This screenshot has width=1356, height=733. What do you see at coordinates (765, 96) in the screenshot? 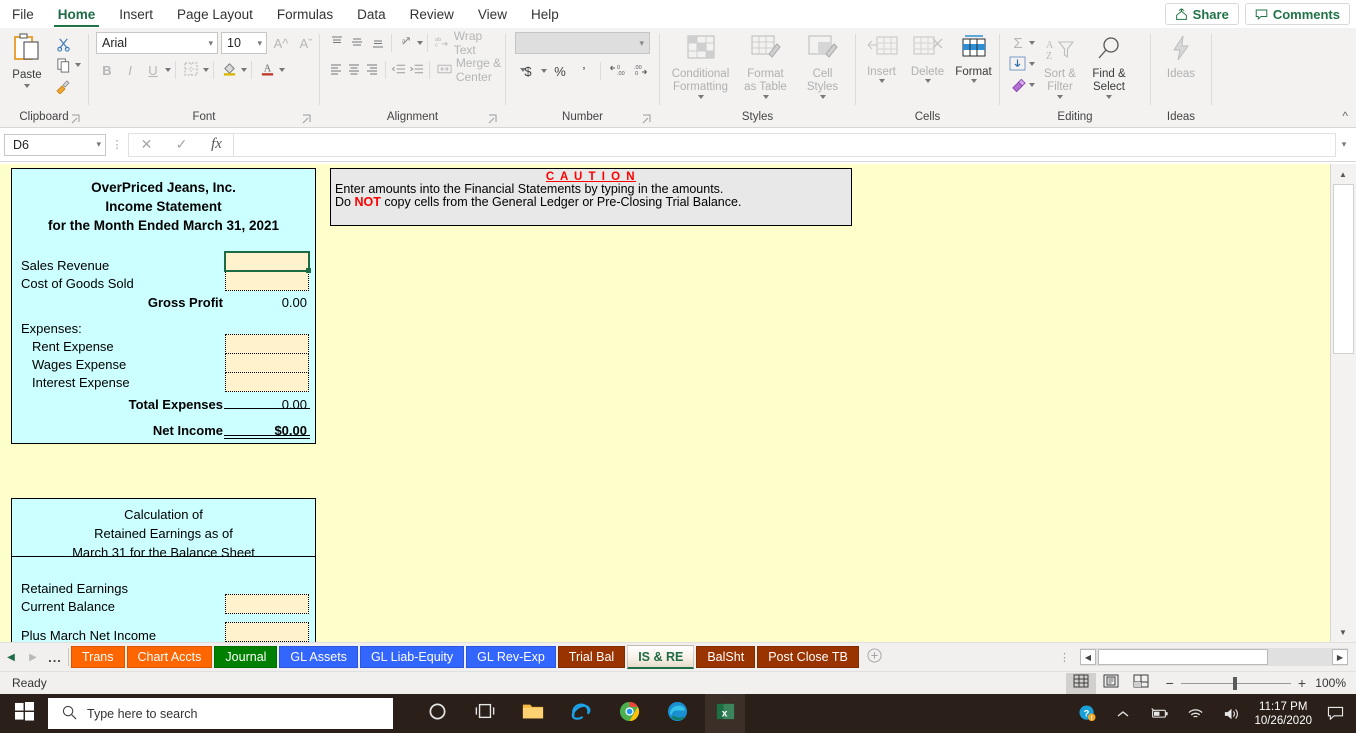
I see `format-as-table-dropdown-icon` at bounding box center [765, 96].